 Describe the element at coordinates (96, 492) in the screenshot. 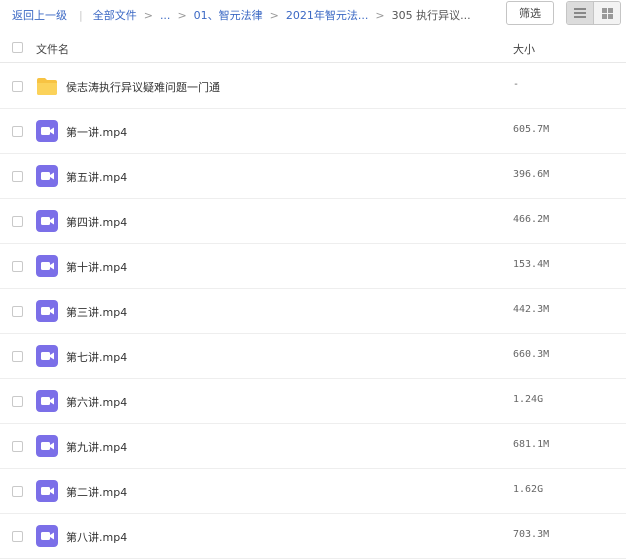

I see `file-name: 第二讲.mp4` at that location.